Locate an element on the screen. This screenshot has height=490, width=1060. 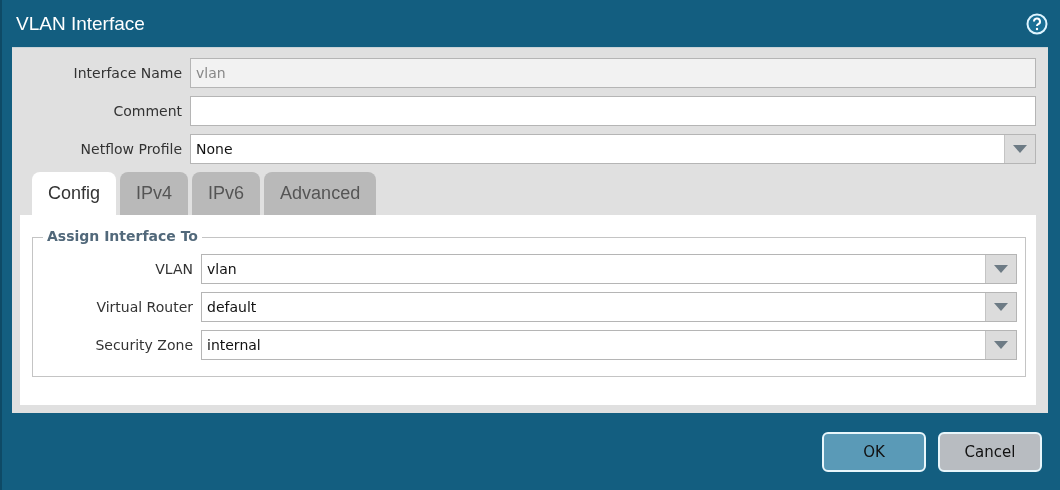
group-title: Assign Interface To is located at coordinates (122, 236).